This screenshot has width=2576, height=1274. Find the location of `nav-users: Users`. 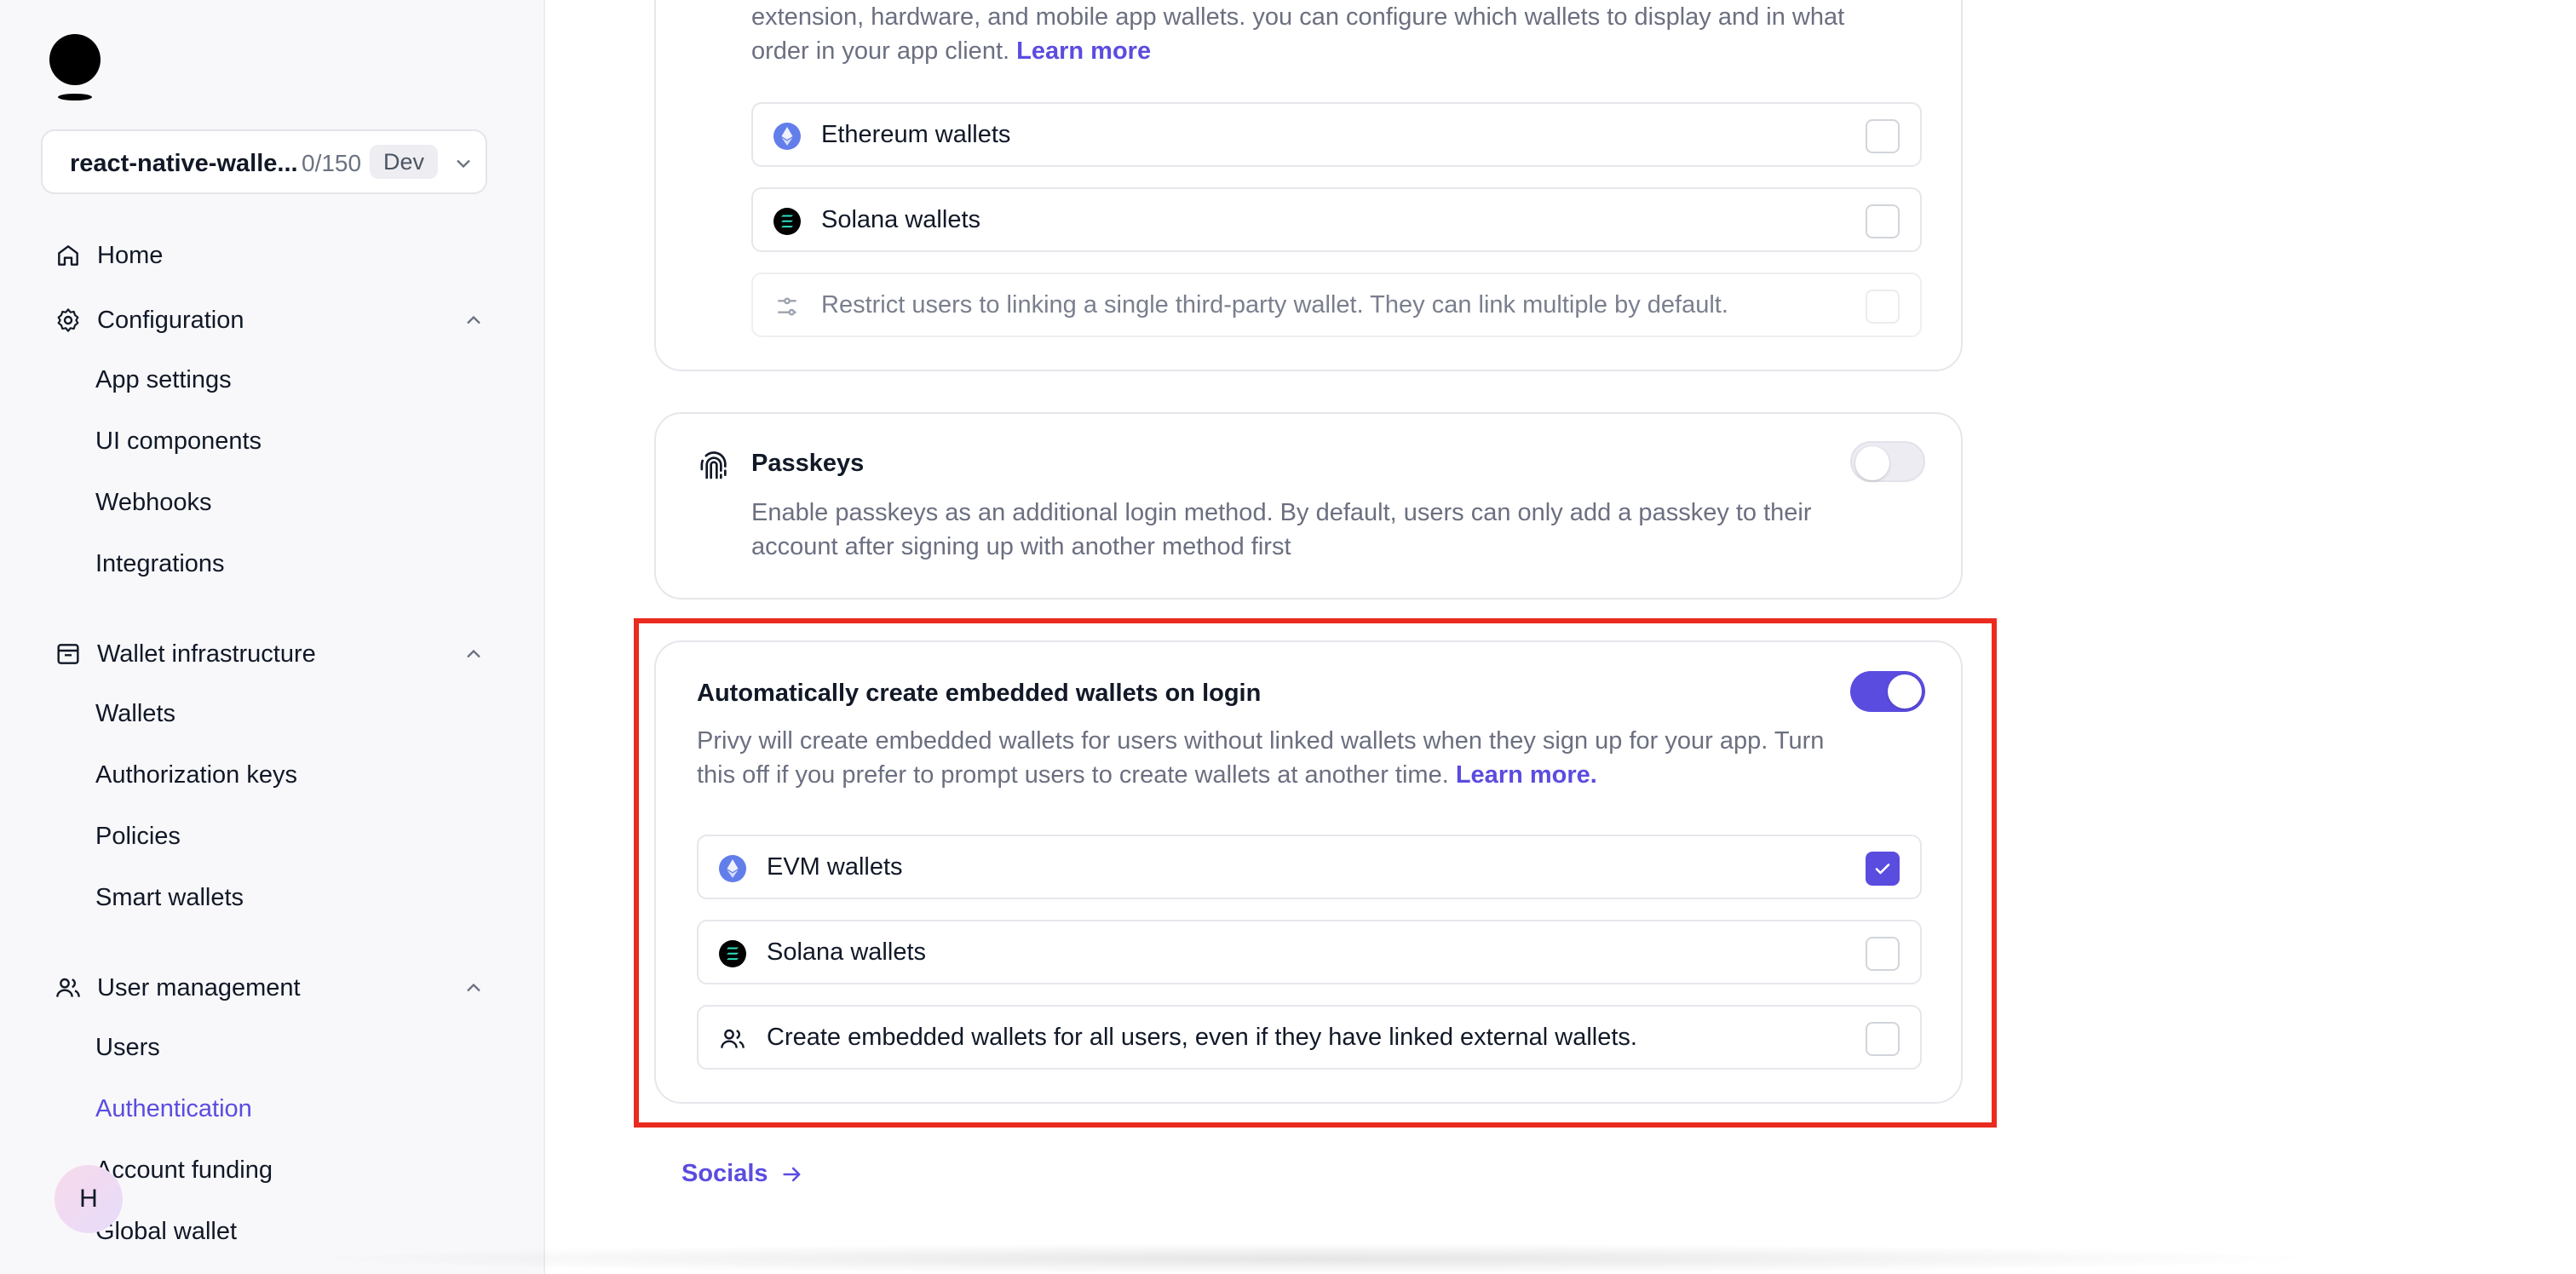

nav-users: Users is located at coordinates (128, 1048).